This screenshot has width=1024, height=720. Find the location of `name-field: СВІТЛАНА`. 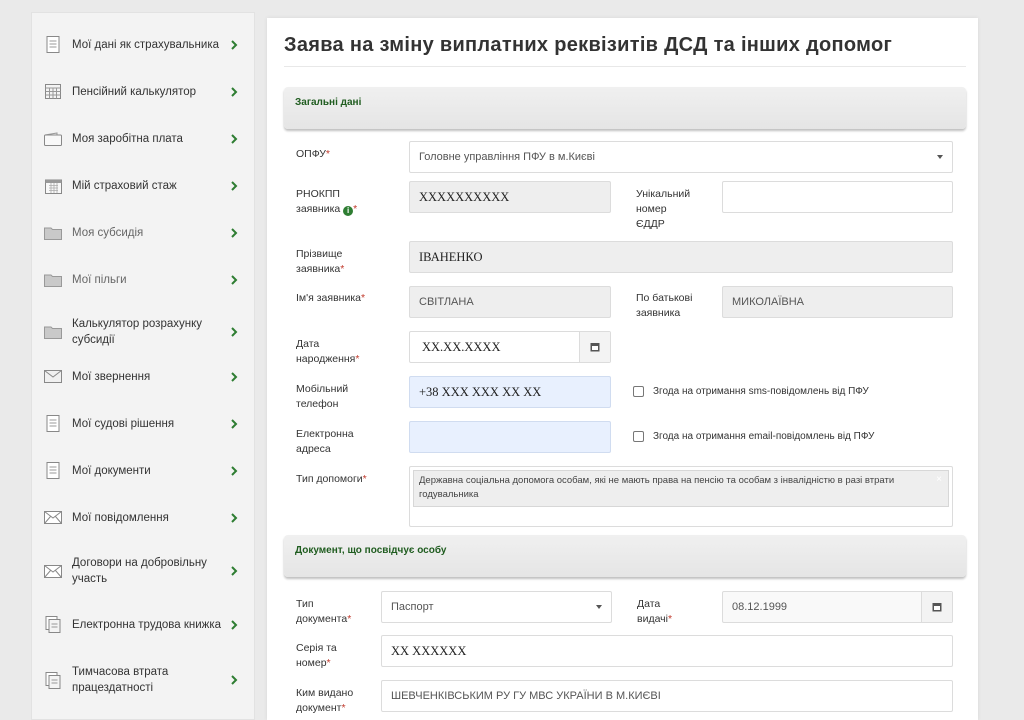

name-field: СВІТЛАНА is located at coordinates (510, 302).